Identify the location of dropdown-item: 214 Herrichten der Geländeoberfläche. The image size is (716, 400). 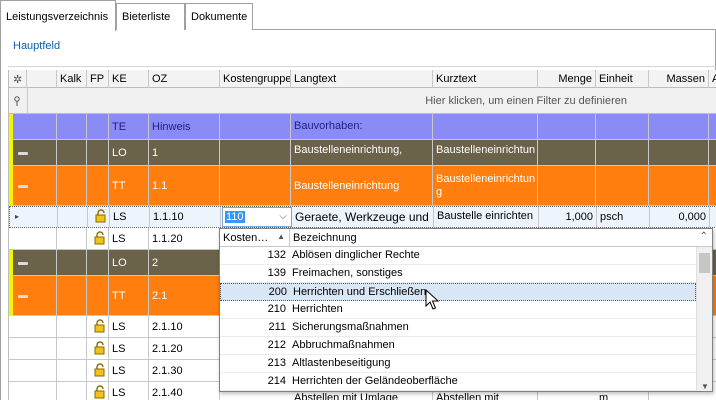
(458, 382).